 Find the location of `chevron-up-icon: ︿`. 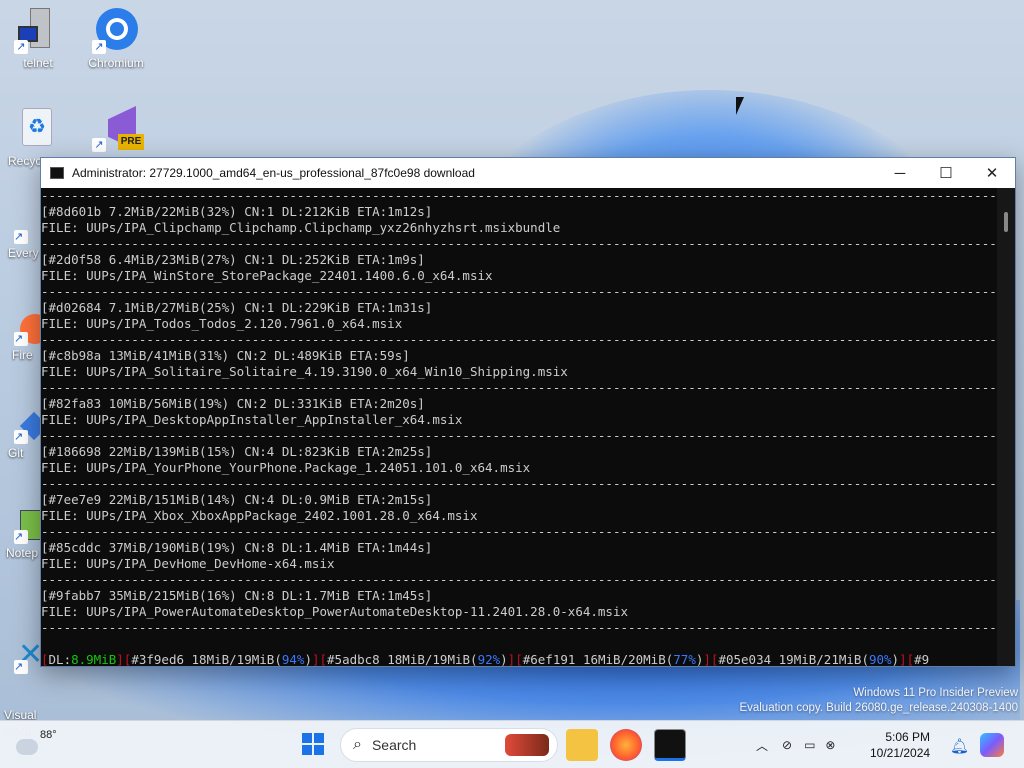

chevron-up-icon: ︿ is located at coordinates (762, 745).